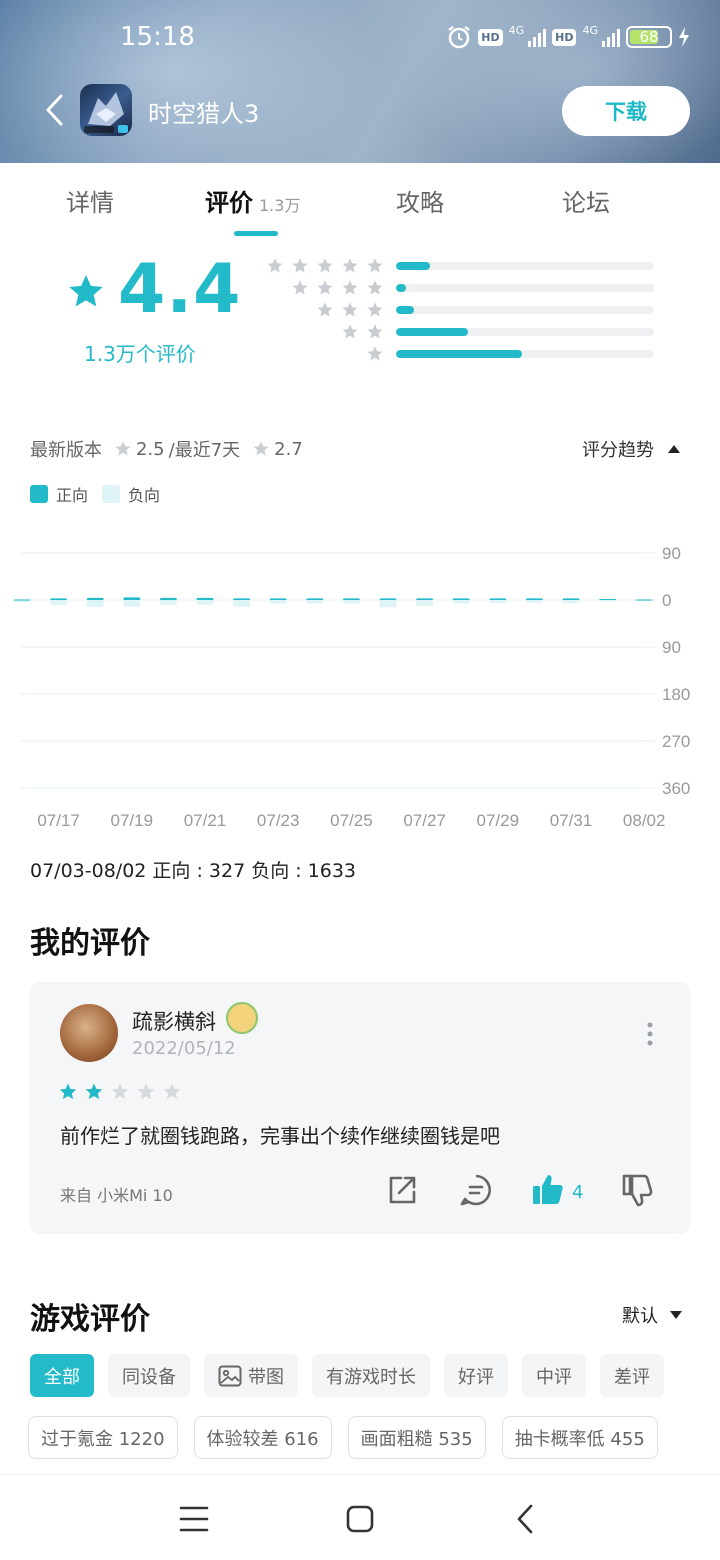 The height and width of the screenshot is (1560, 720). What do you see at coordinates (230, 1375) in the screenshot?
I see `image-icon` at bounding box center [230, 1375].